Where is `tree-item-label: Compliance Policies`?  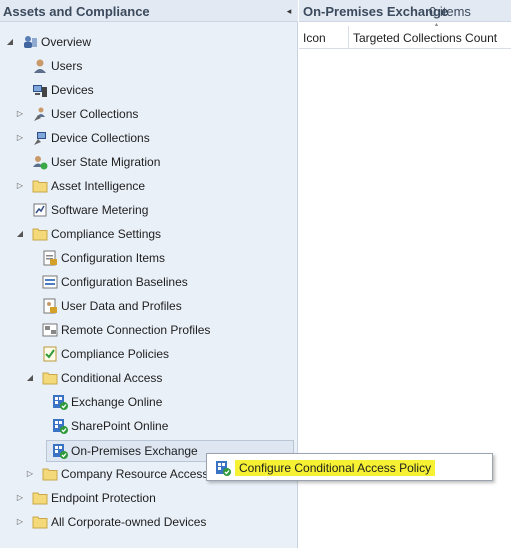
tree-item-label: Compliance Policies is located at coordinates (115, 354).